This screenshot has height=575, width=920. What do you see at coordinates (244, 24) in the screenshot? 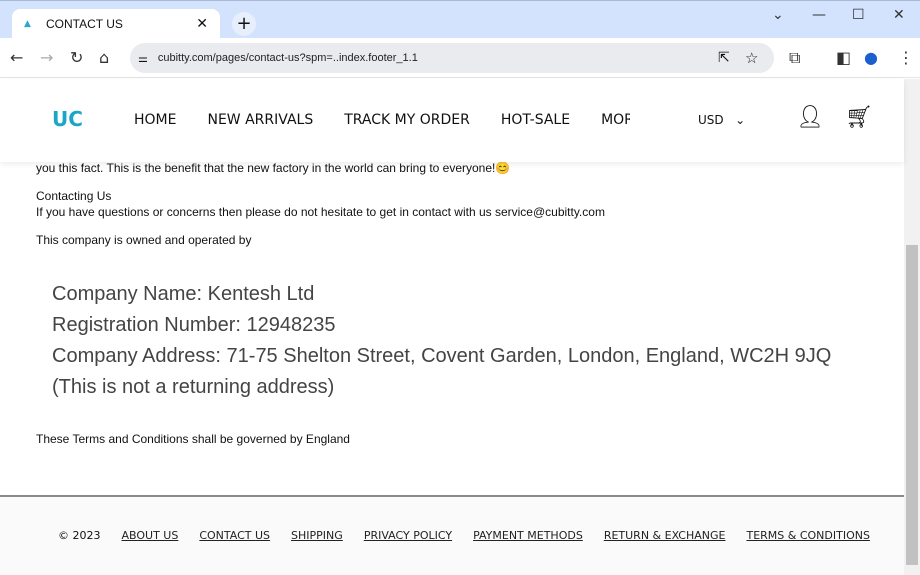
I see `new-tab-button: +` at bounding box center [244, 24].